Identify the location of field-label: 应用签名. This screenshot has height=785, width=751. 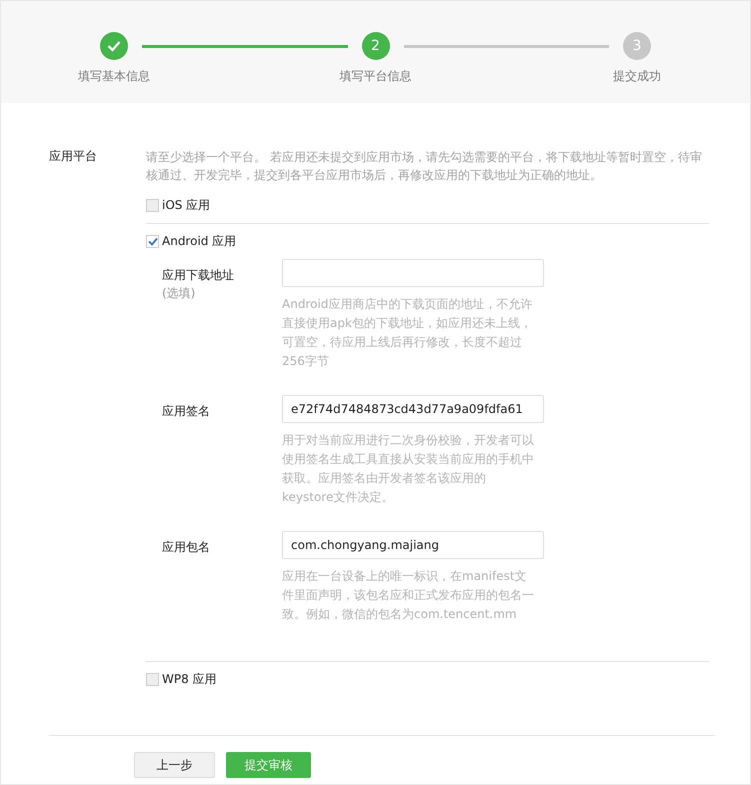
(186, 411).